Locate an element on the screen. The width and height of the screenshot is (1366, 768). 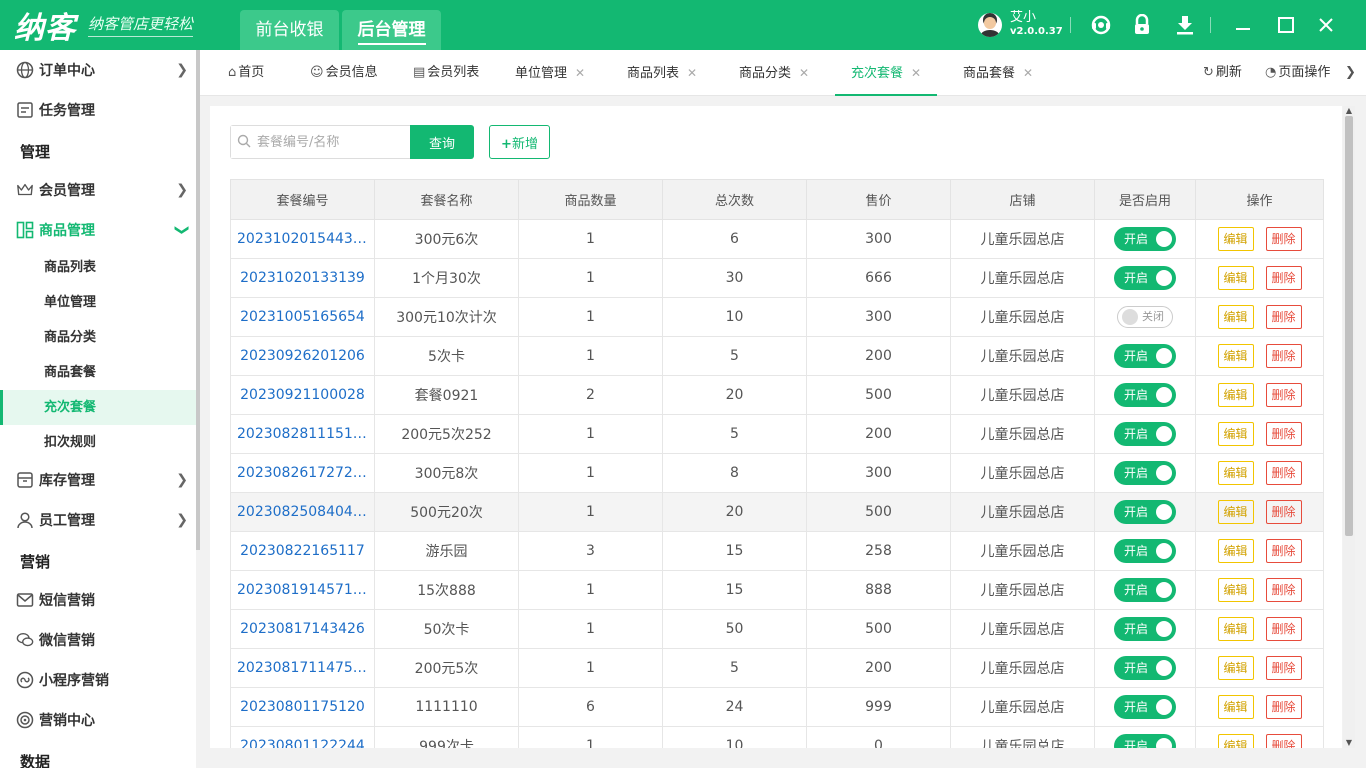
sidebar-sub-deduction-rules: 扣次规则 is located at coordinates (98, 442).